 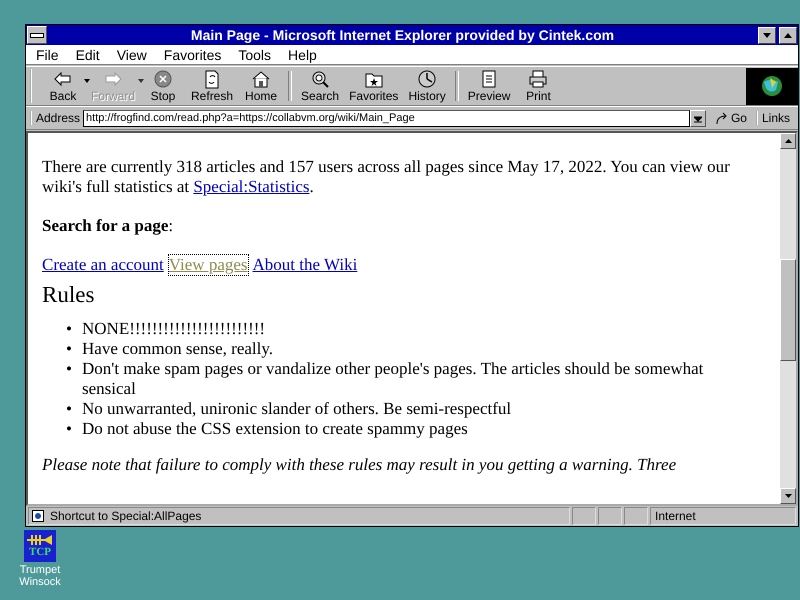 I want to click on rule-item: No unwarranted, unironic slander of others. Be semi-respectful, so click(x=297, y=409).